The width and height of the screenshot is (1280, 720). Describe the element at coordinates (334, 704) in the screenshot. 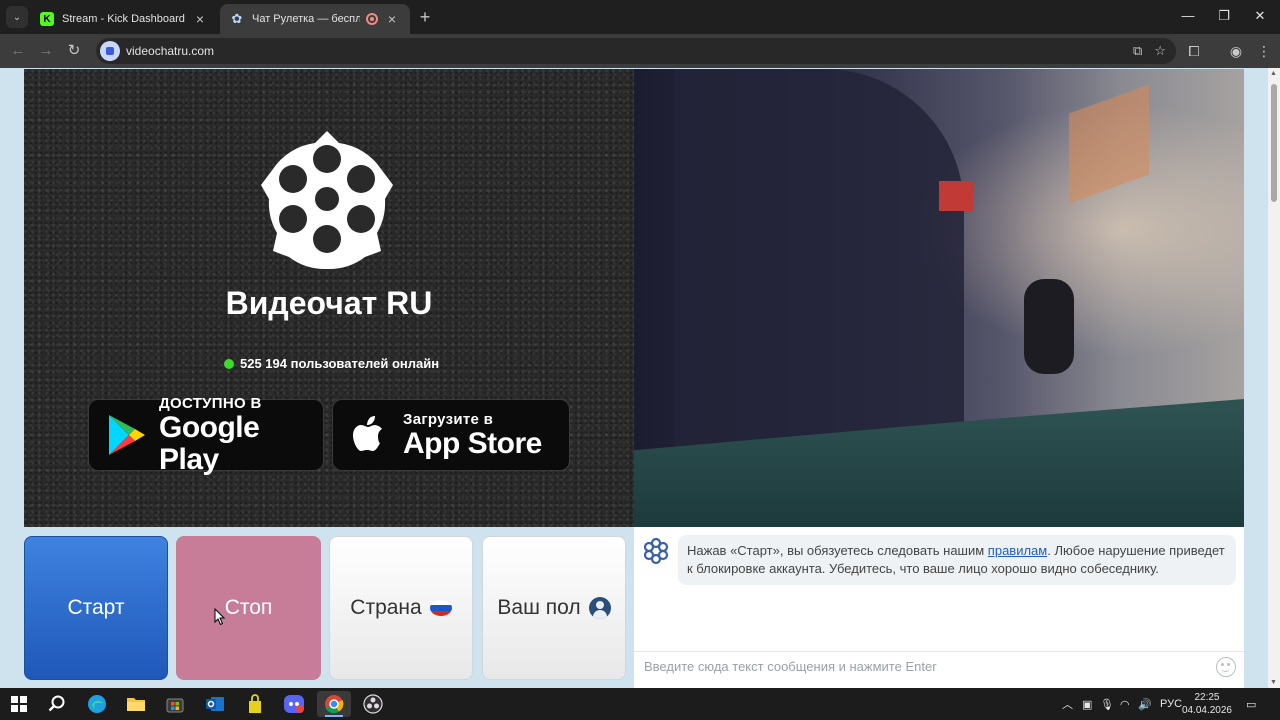

I see `chrome-icon` at that location.